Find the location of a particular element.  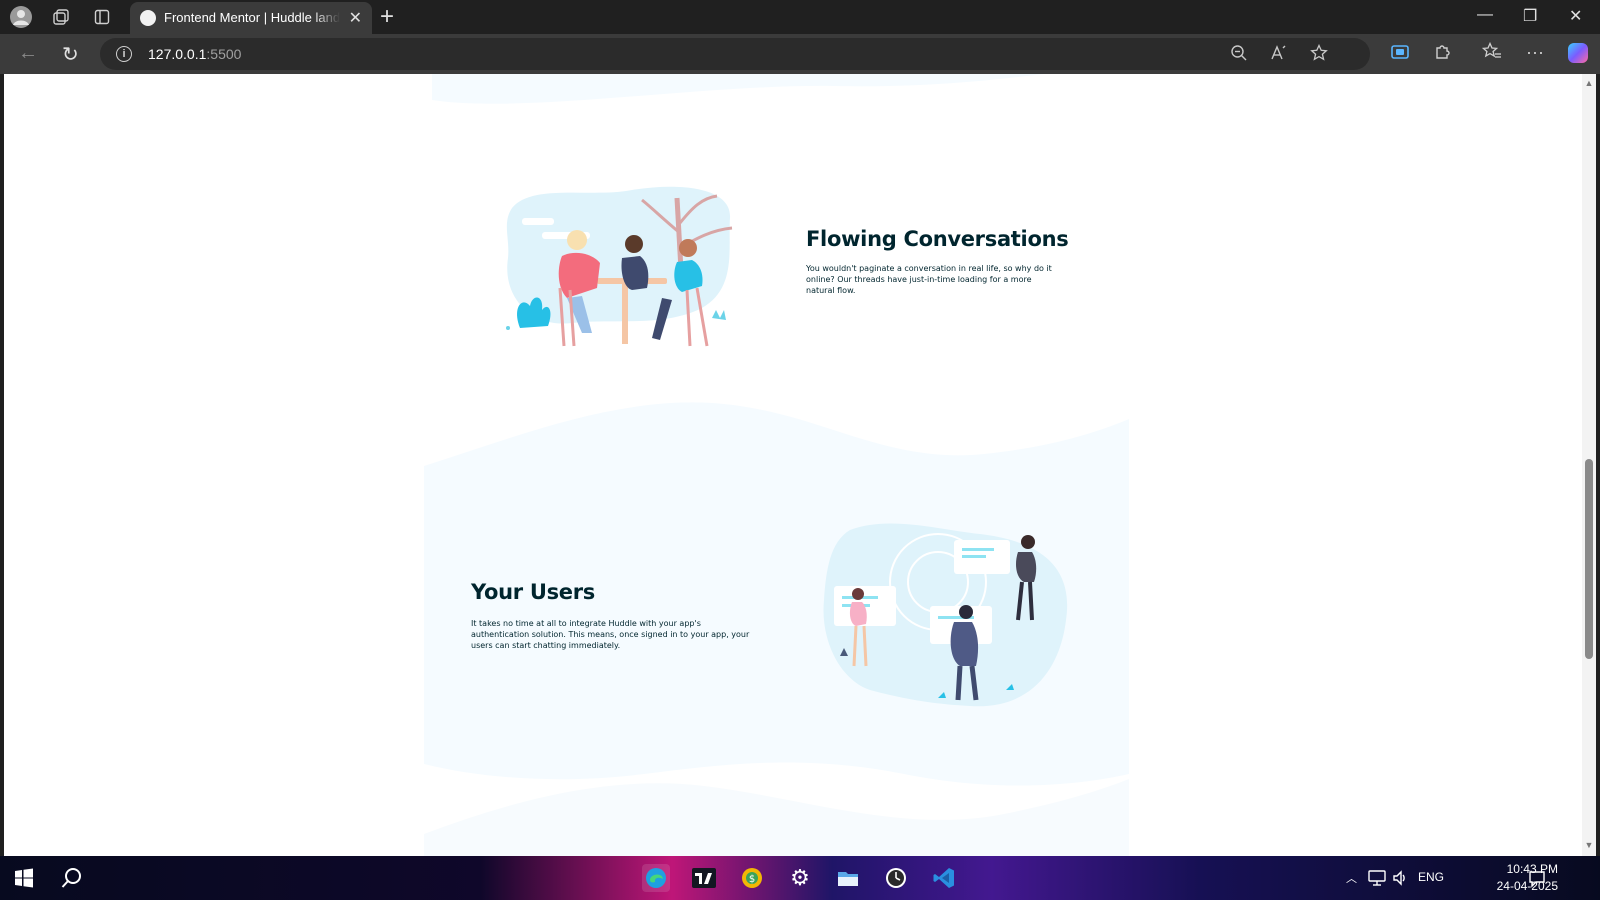

browser-toolbar: ← ↻ i 127.0.0.1:5500 ··· is located at coordinates (800, 54).